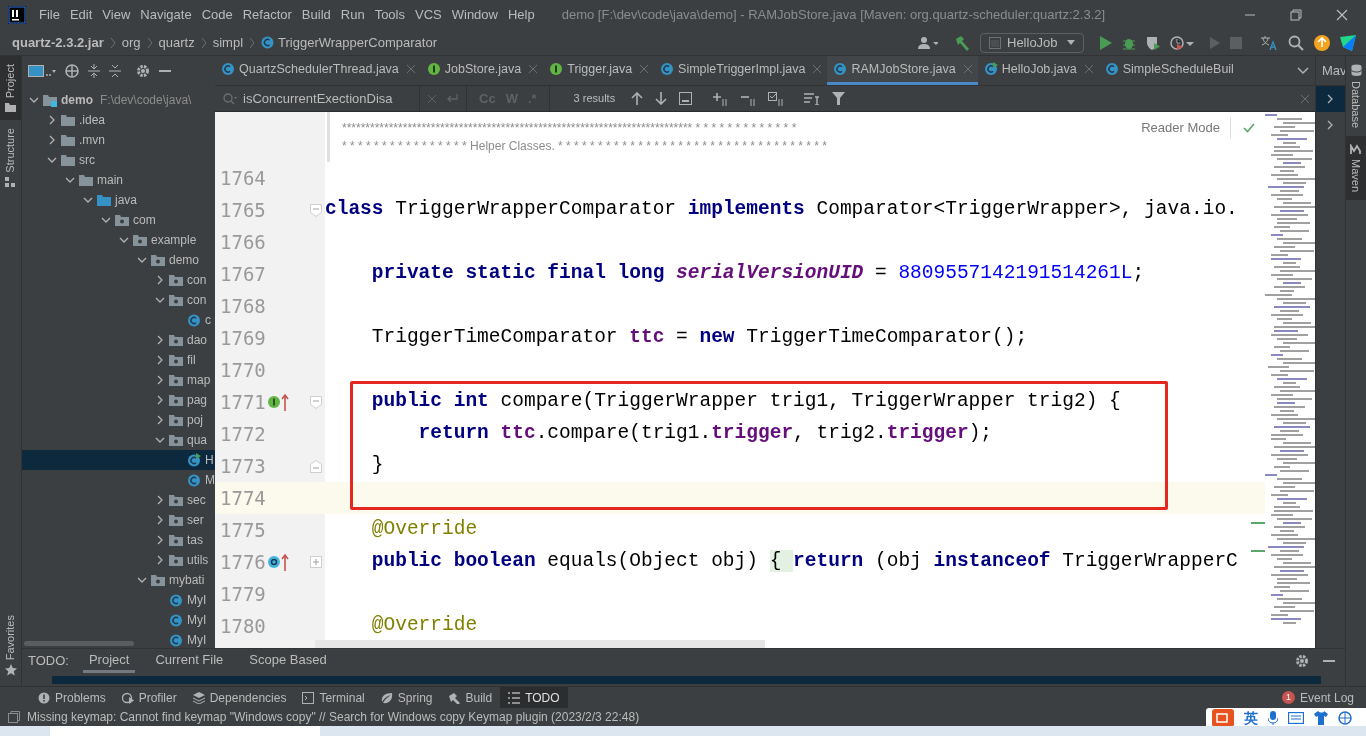 This screenshot has width=1366, height=736. I want to click on menu-item: Navigate, so click(166, 15).